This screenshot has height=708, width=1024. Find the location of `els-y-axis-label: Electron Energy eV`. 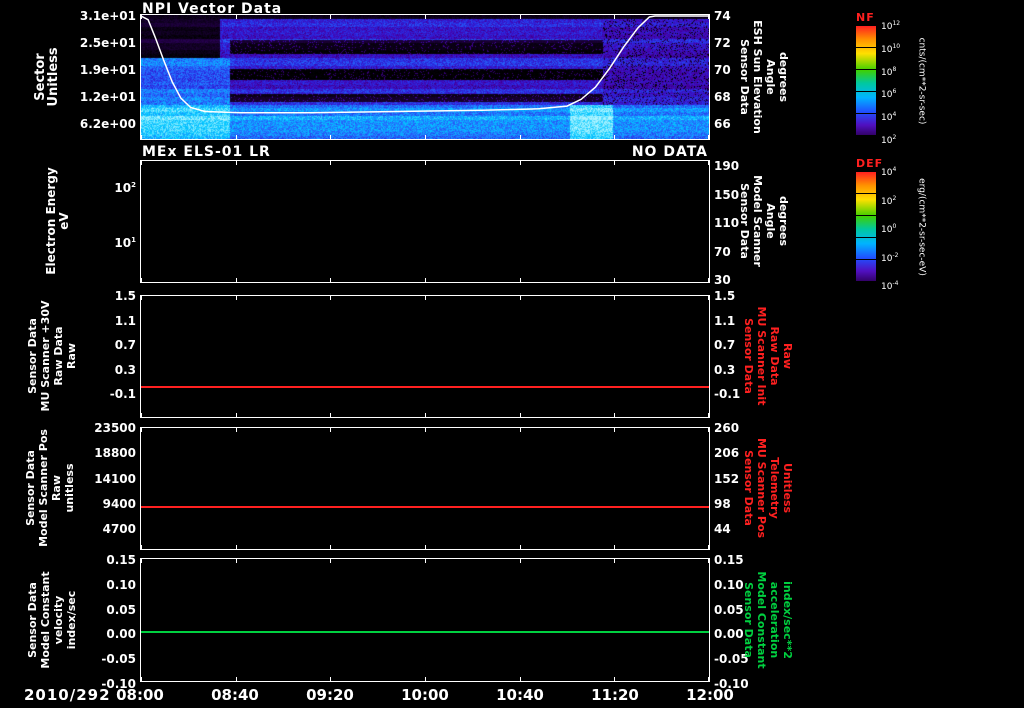

els-y-axis-label: Electron Energy eV is located at coordinates (57, 221).